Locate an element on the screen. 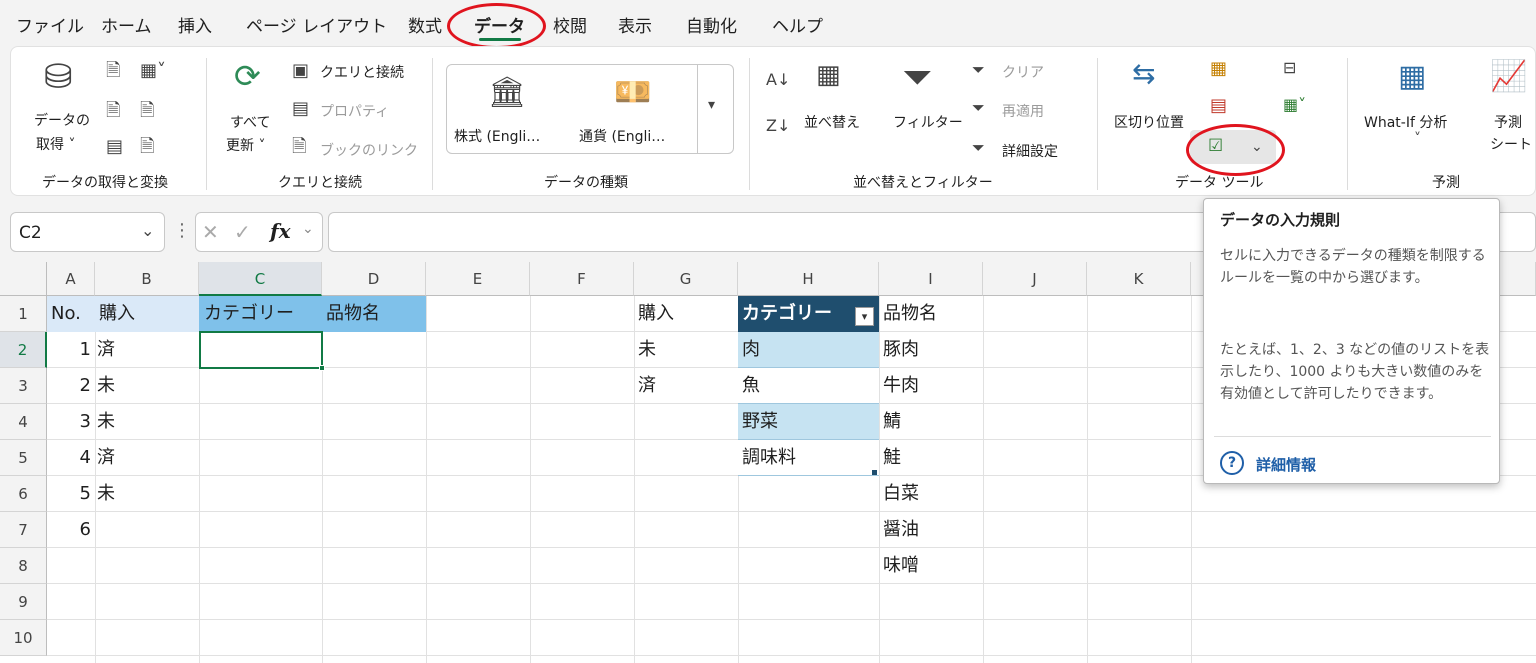  column-header-i: I is located at coordinates (931, 279).